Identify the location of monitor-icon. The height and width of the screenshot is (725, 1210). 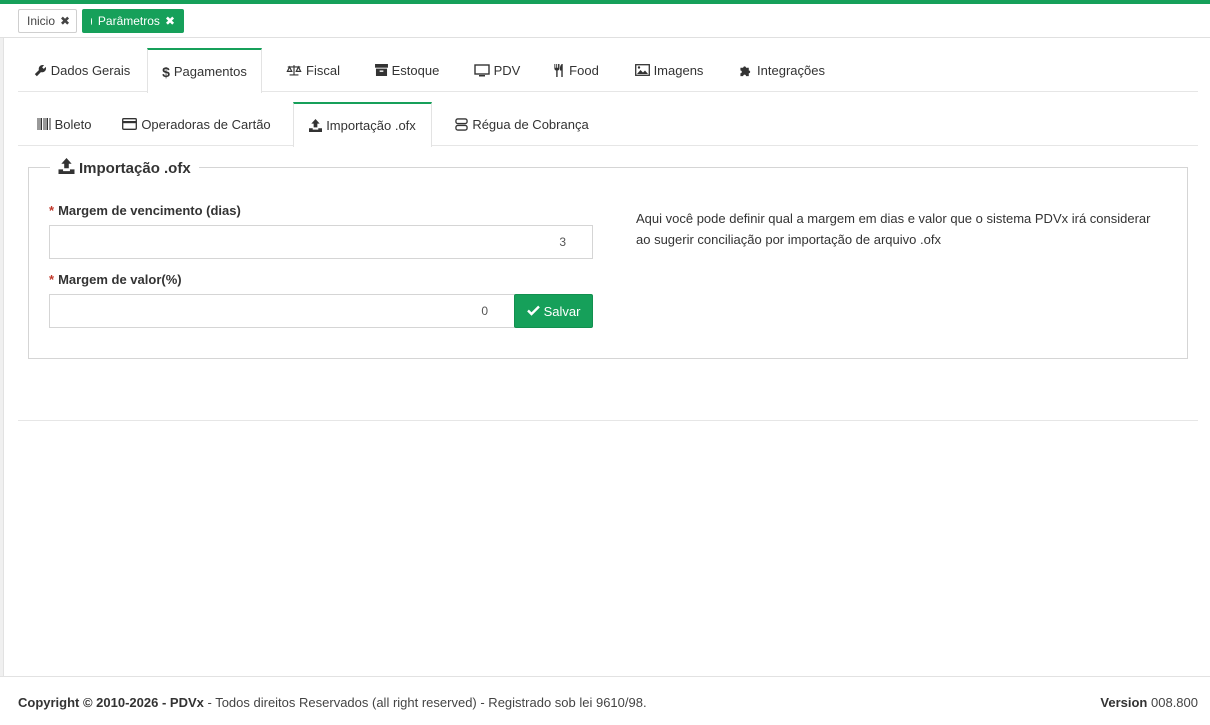
(481, 70).